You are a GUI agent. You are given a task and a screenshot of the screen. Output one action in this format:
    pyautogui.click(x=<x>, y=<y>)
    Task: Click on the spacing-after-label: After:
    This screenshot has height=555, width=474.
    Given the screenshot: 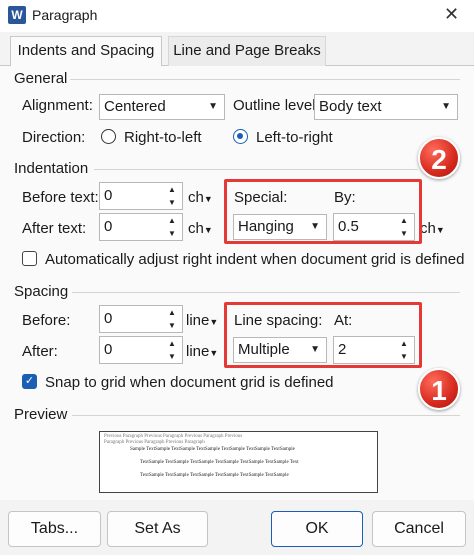 What is the action you would take?
    pyautogui.click(x=40, y=351)
    